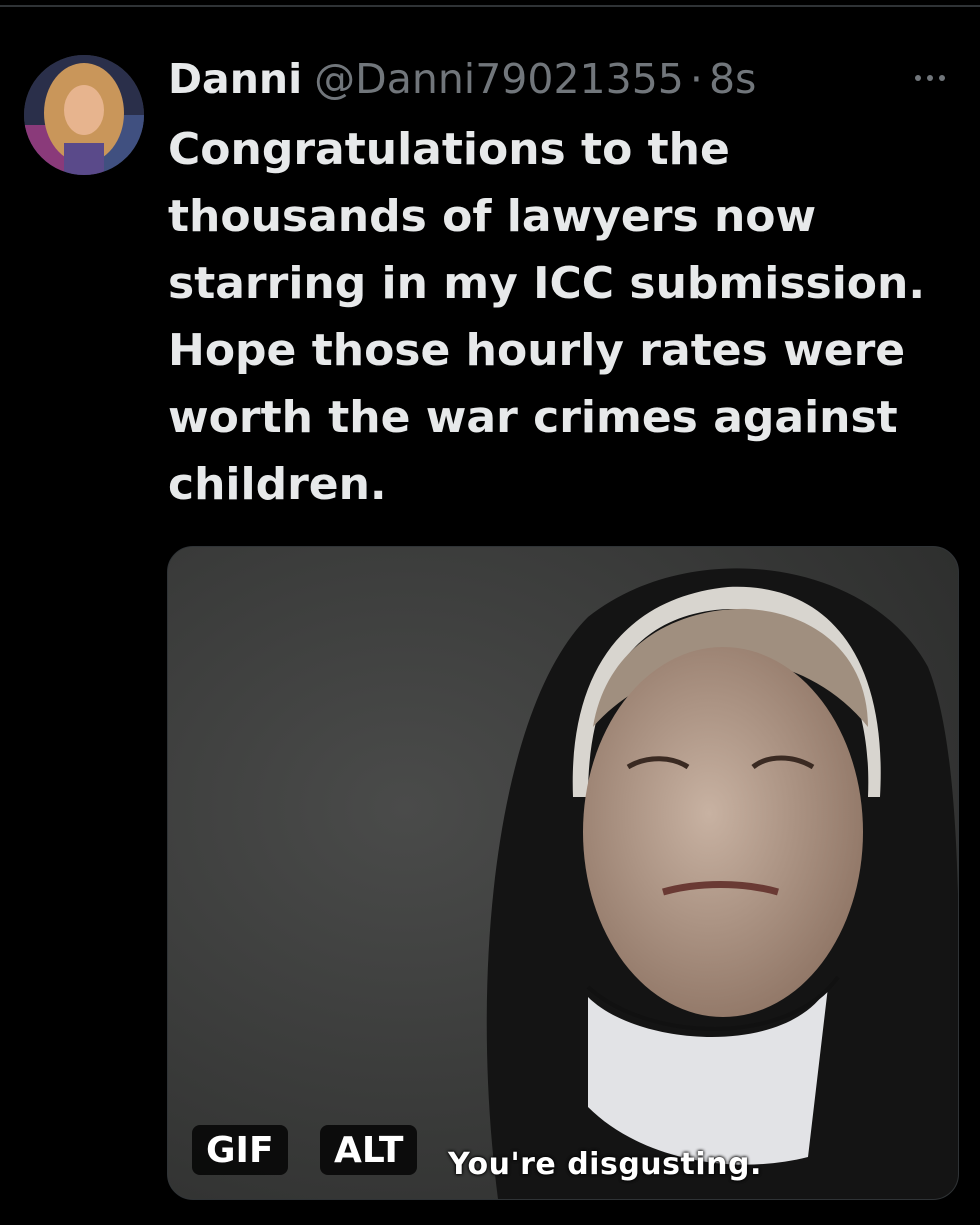  I want to click on gif-subtitle: You're disgusting., so click(605, 1164).